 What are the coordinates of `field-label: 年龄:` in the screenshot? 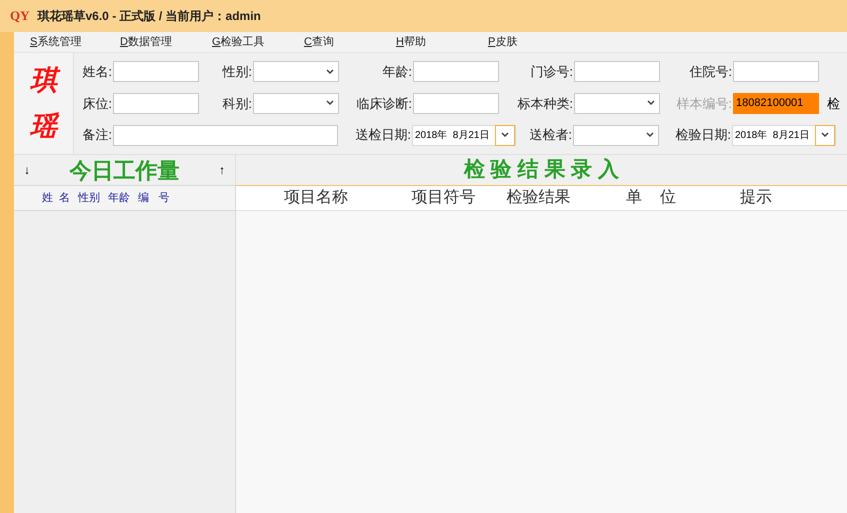 It's located at (396, 72).